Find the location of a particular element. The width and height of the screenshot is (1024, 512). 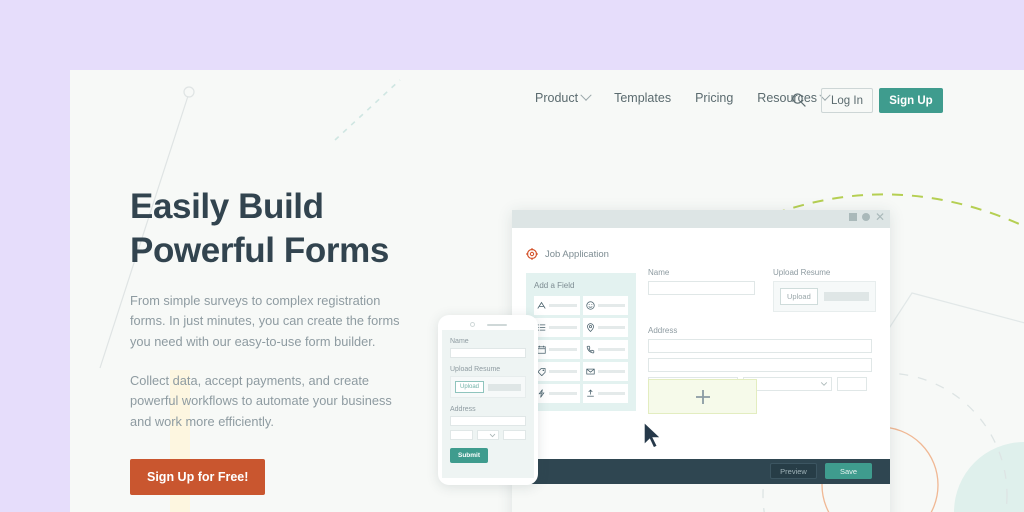

search-icon is located at coordinates (799, 100).